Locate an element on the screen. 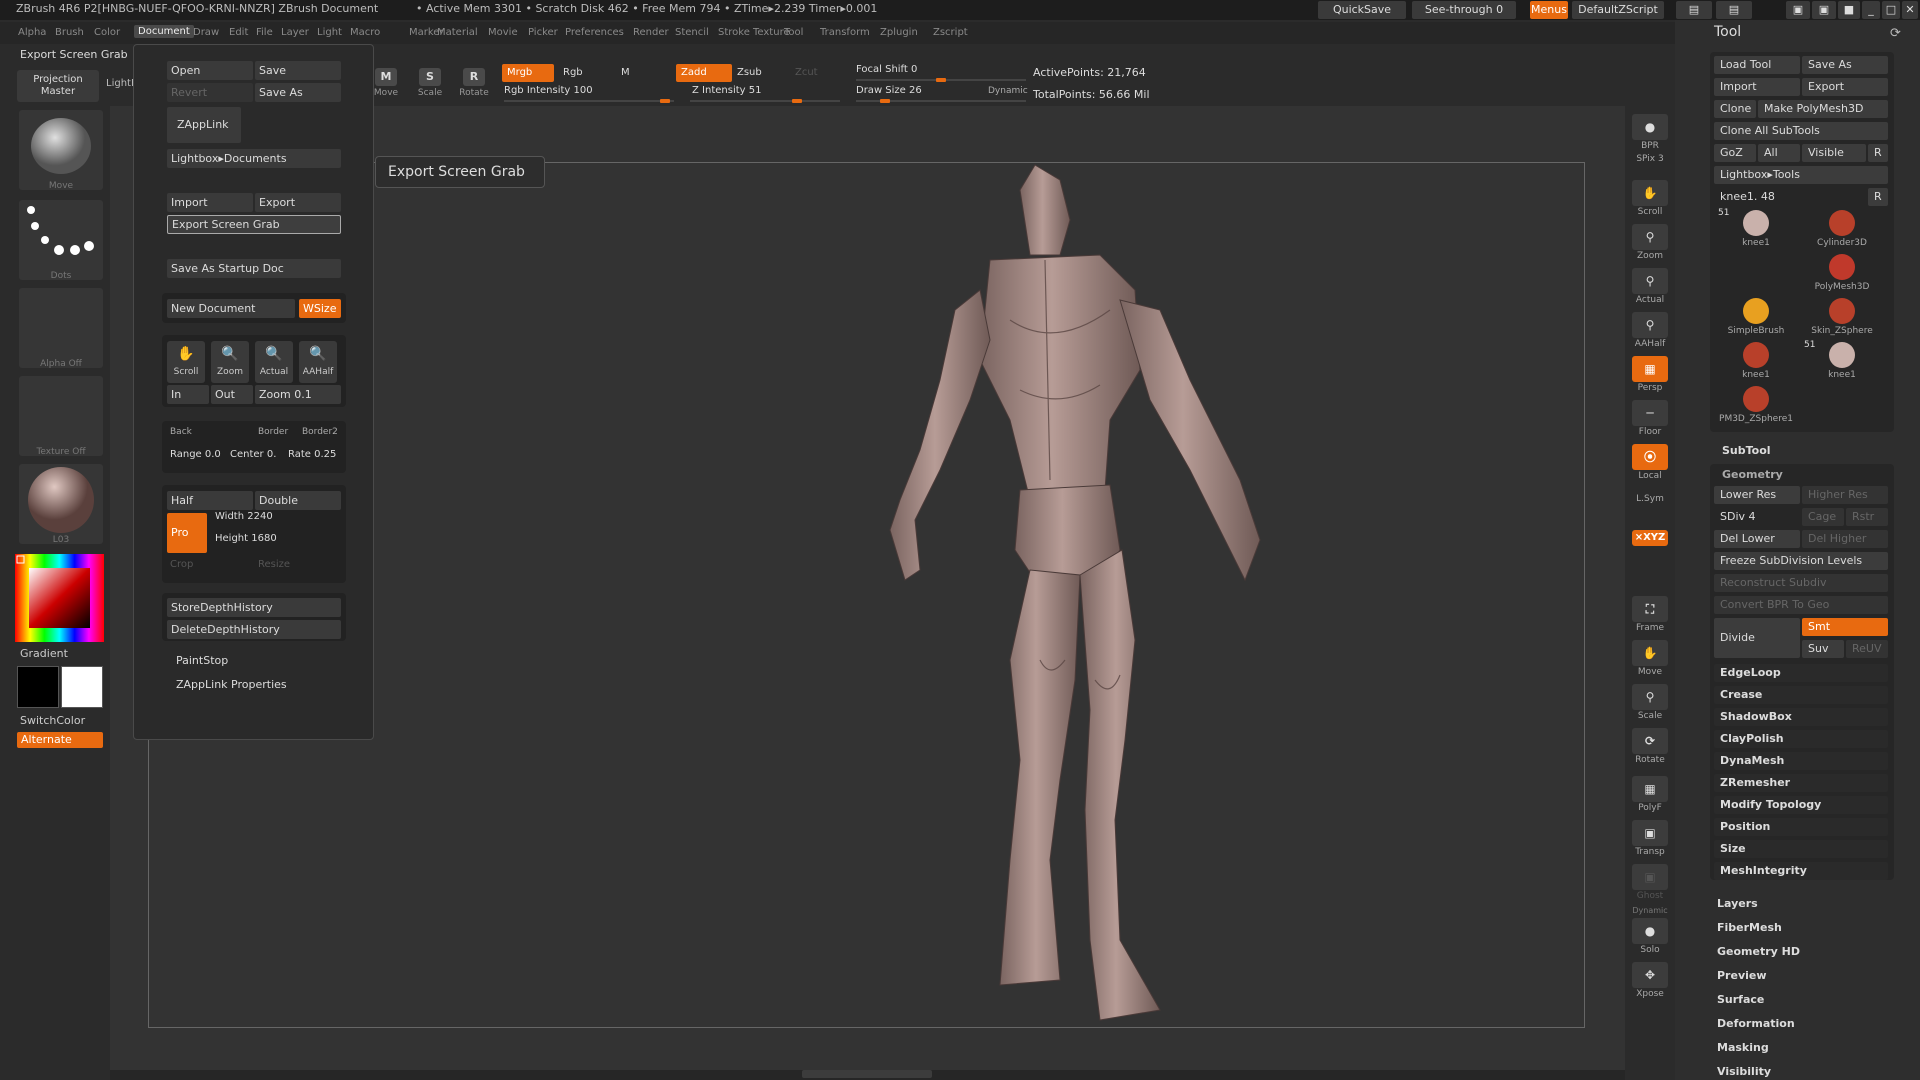 The height and width of the screenshot is (1080, 1920). scroll-view-button: ✋ Scroll is located at coordinates (1650, 200).